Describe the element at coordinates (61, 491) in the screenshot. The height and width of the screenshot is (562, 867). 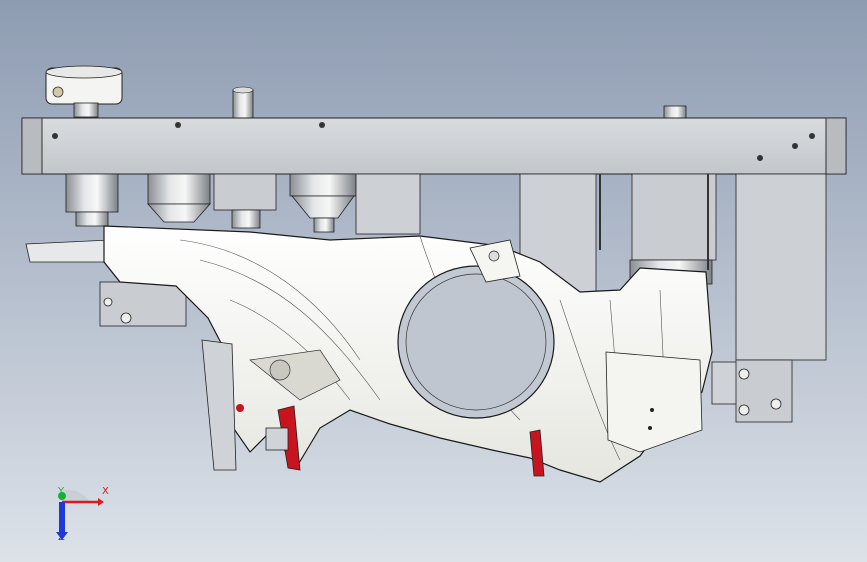
I see `y-axis-label: Y` at that location.